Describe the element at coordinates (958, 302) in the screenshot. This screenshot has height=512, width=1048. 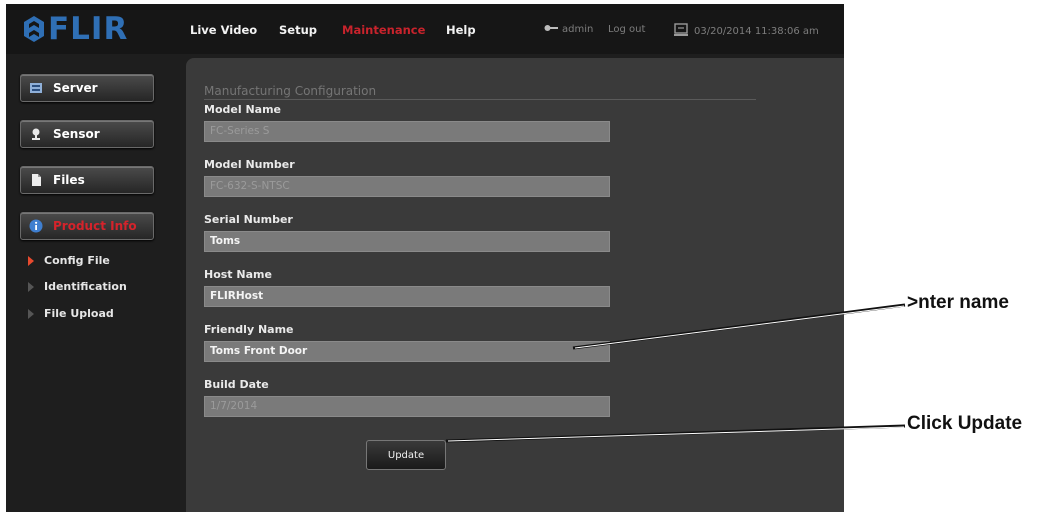
I see `annotation-enter-name: >nter name` at that location.